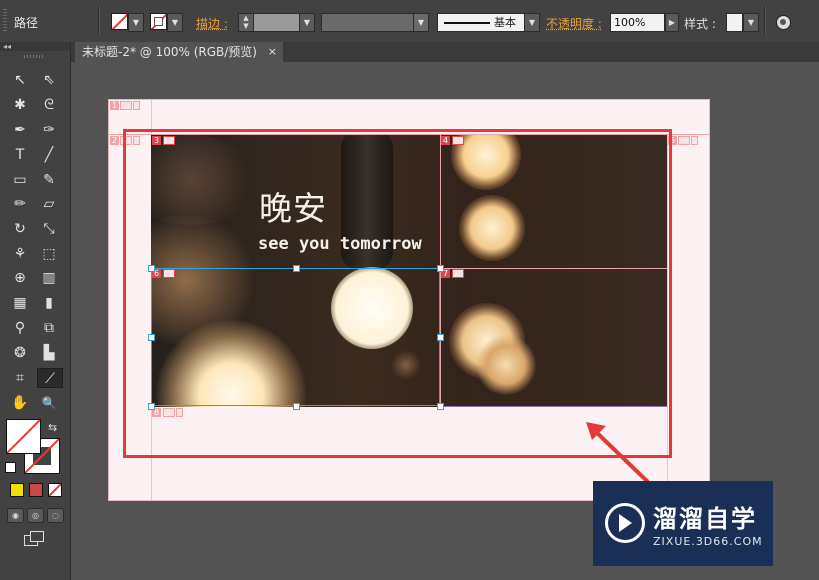 The width and height of the screenshot is (819, 580). I want to click on document-tab: 未标题-2* @ 100% (RGB/预览) ×, so click(179, 52).